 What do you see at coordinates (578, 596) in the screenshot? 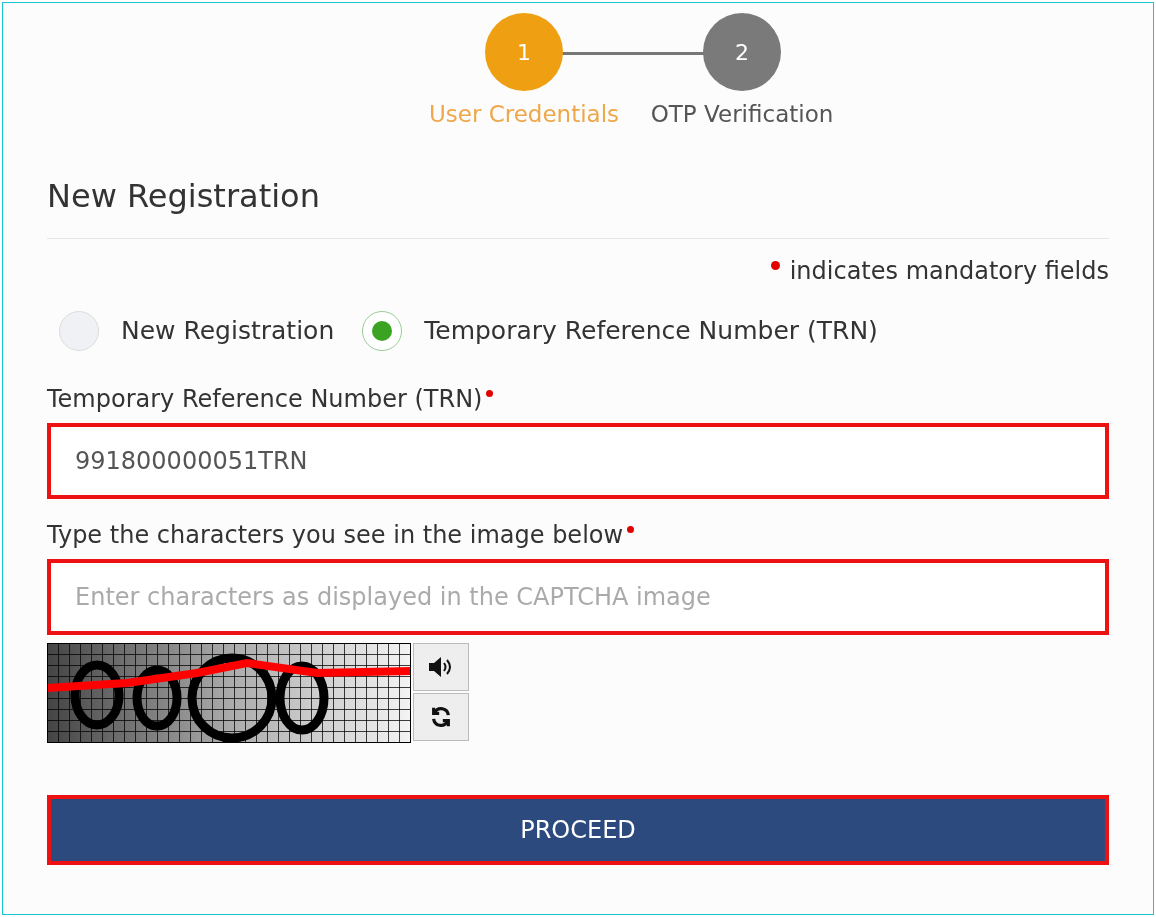
I see `input-field: Enter characters as displayed in the CAPTCHA image` at bounding box center [578, 596].